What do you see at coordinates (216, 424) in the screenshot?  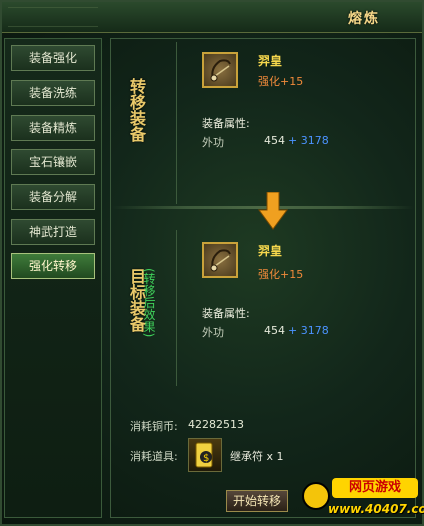 I see `copper-cost-value: 42282513` at bounding box center [216, 424].